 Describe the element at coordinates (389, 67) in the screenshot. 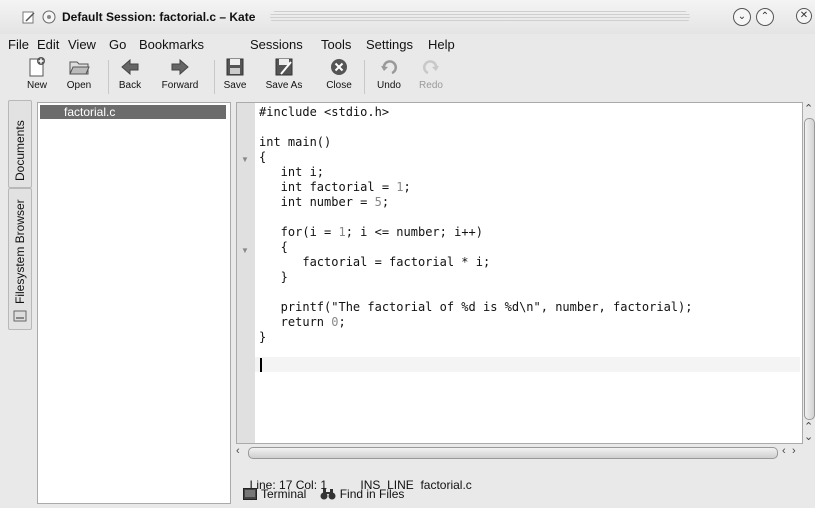

I see `undo-icon` at that location.